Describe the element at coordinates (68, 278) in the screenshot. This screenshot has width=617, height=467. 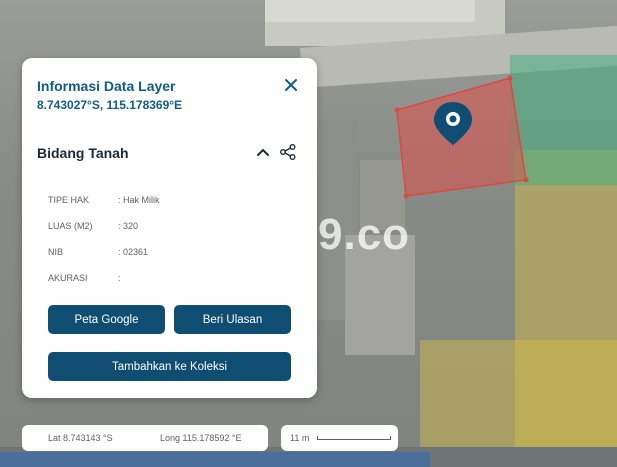
I see `attribute-key: AKURASI` at that location.